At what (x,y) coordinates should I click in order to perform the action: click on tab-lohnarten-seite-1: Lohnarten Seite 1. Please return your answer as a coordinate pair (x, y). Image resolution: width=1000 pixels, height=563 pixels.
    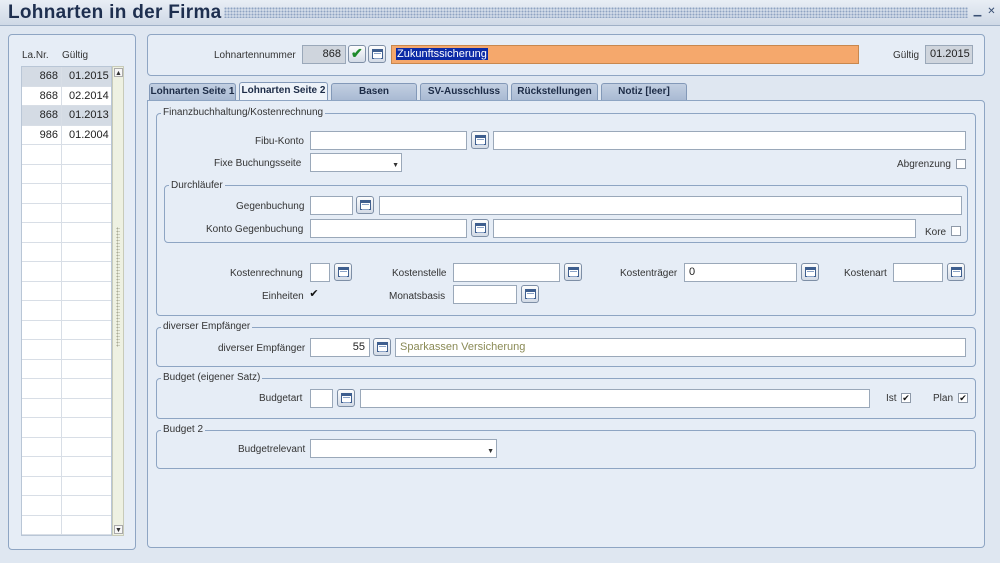
    Looking at the image, I should click on (192, 91).